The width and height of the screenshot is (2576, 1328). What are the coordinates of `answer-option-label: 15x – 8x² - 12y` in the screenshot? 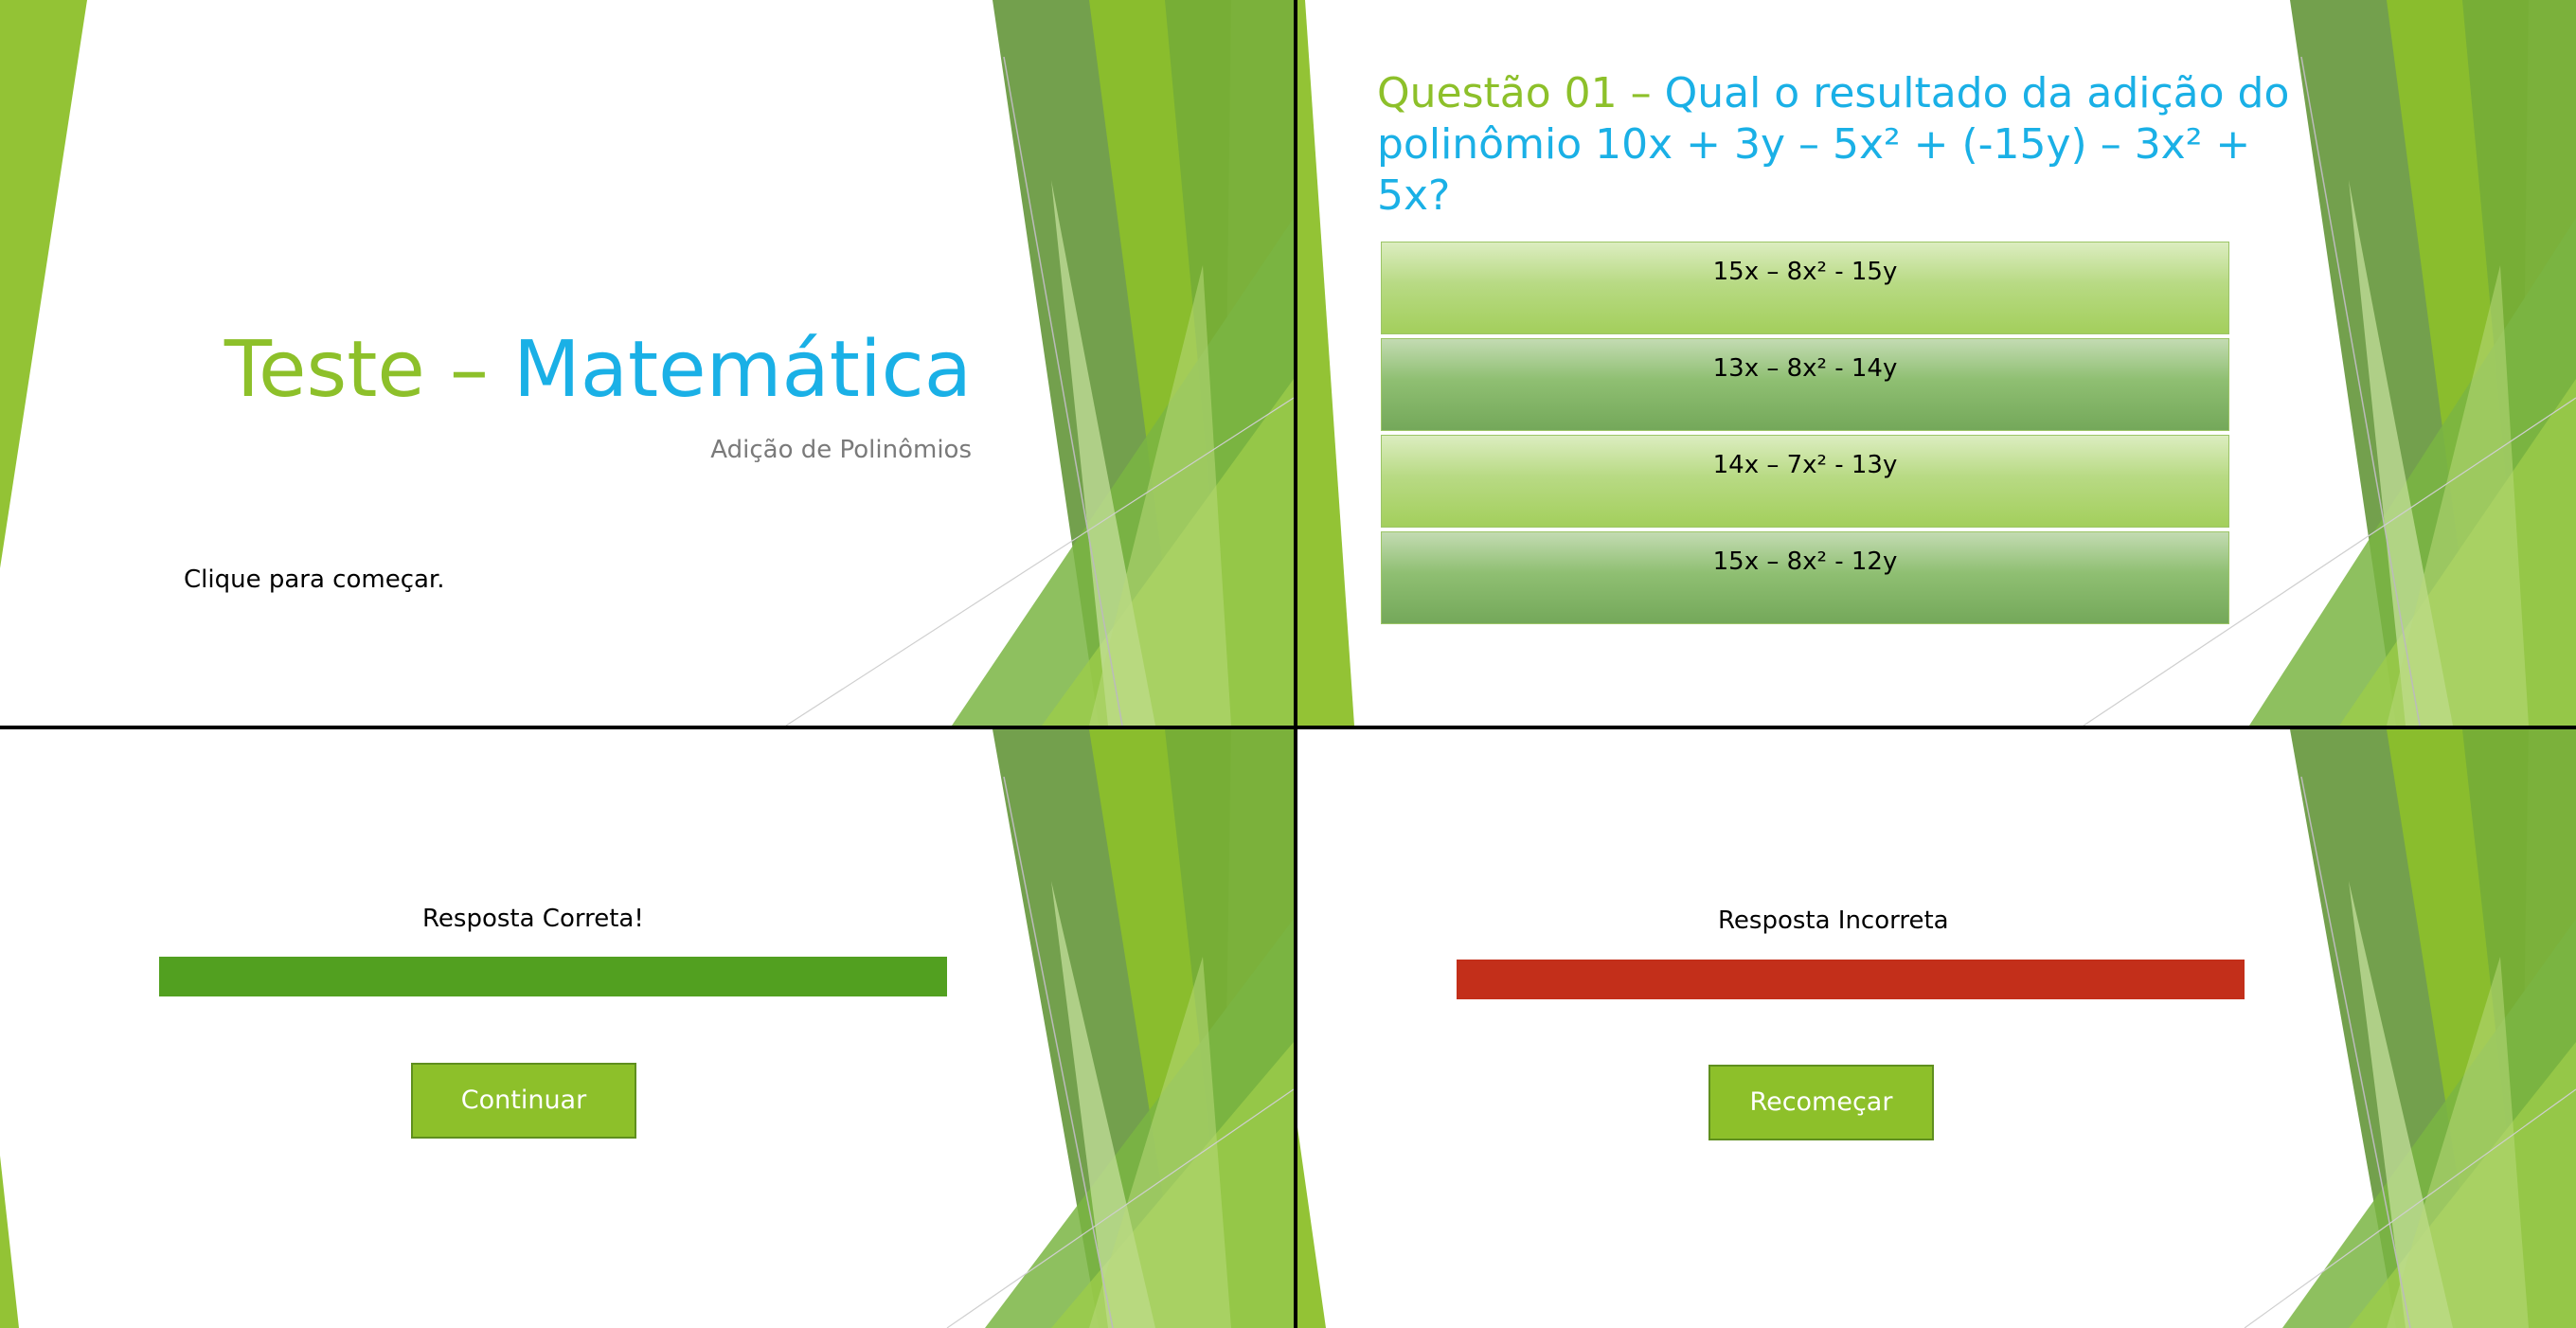 It's located at (1805, 561).